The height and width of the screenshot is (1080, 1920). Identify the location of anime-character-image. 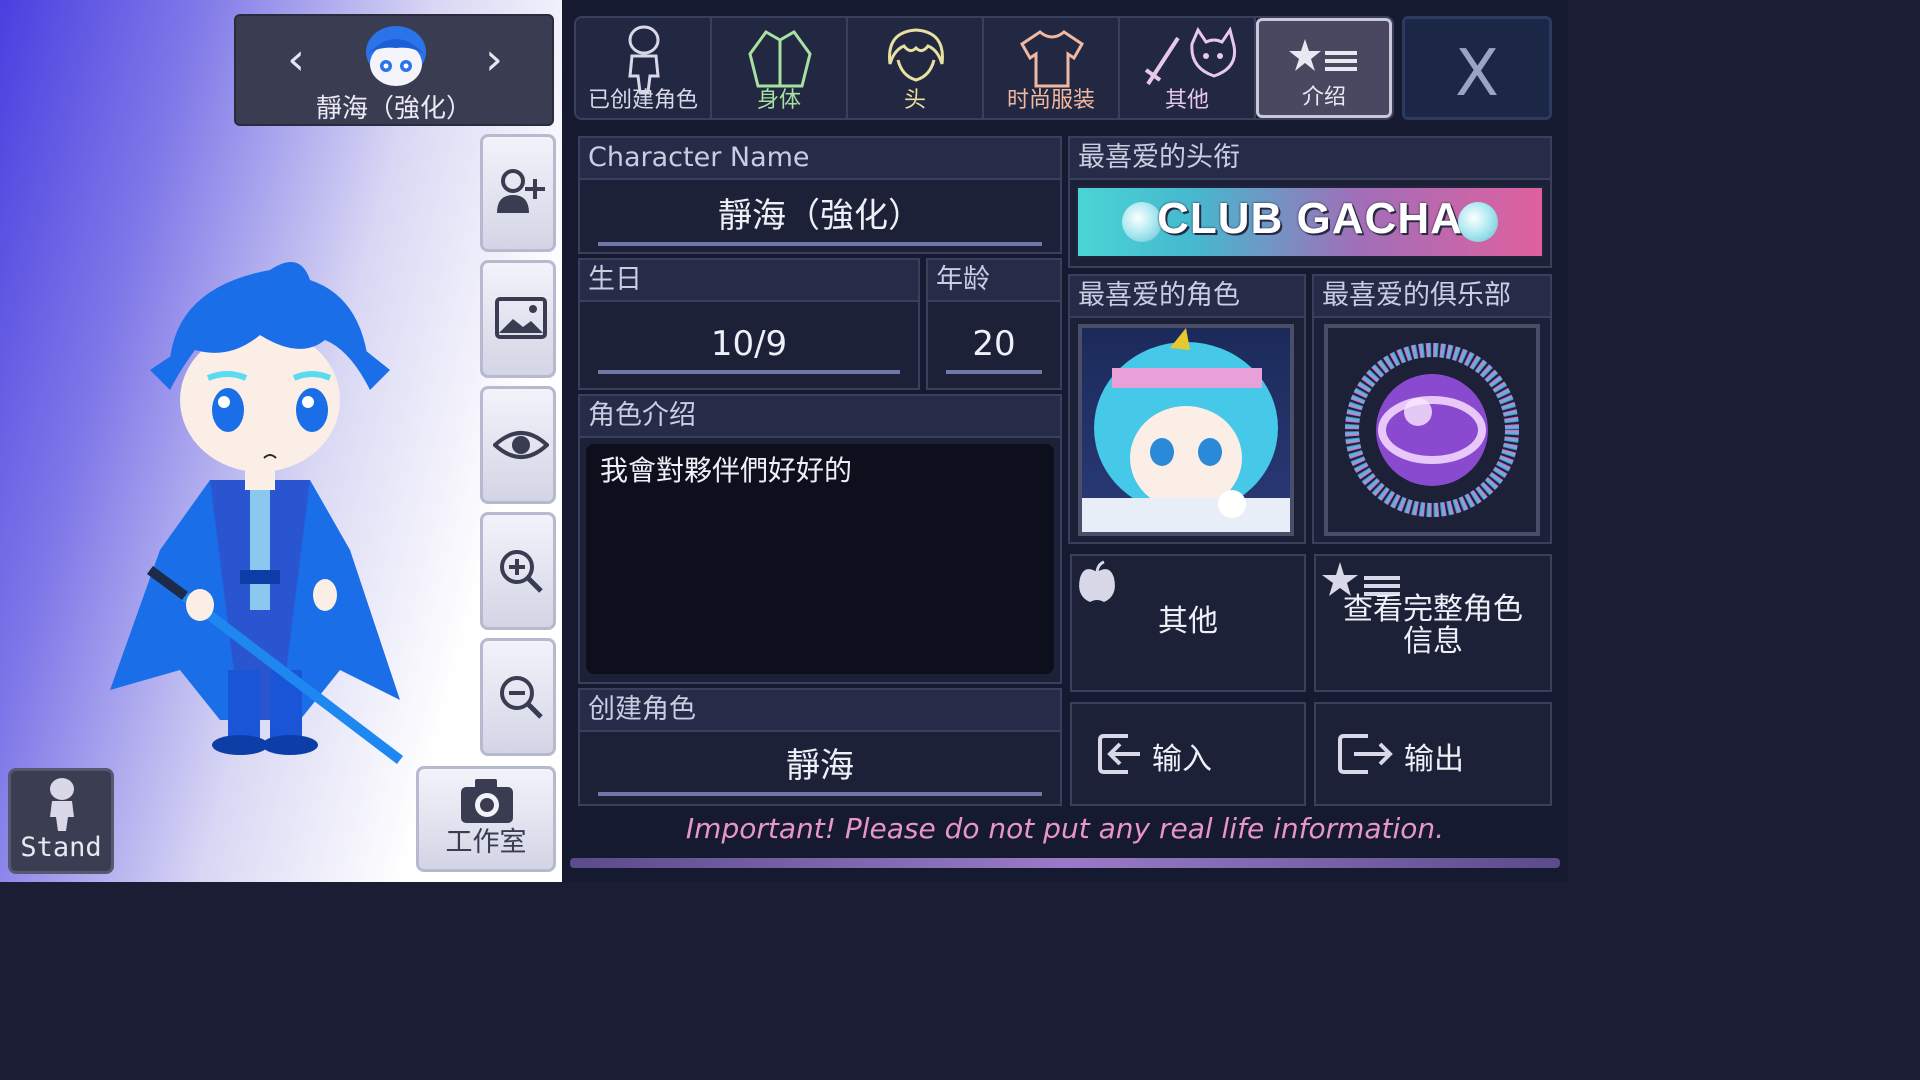
(1186, 430).